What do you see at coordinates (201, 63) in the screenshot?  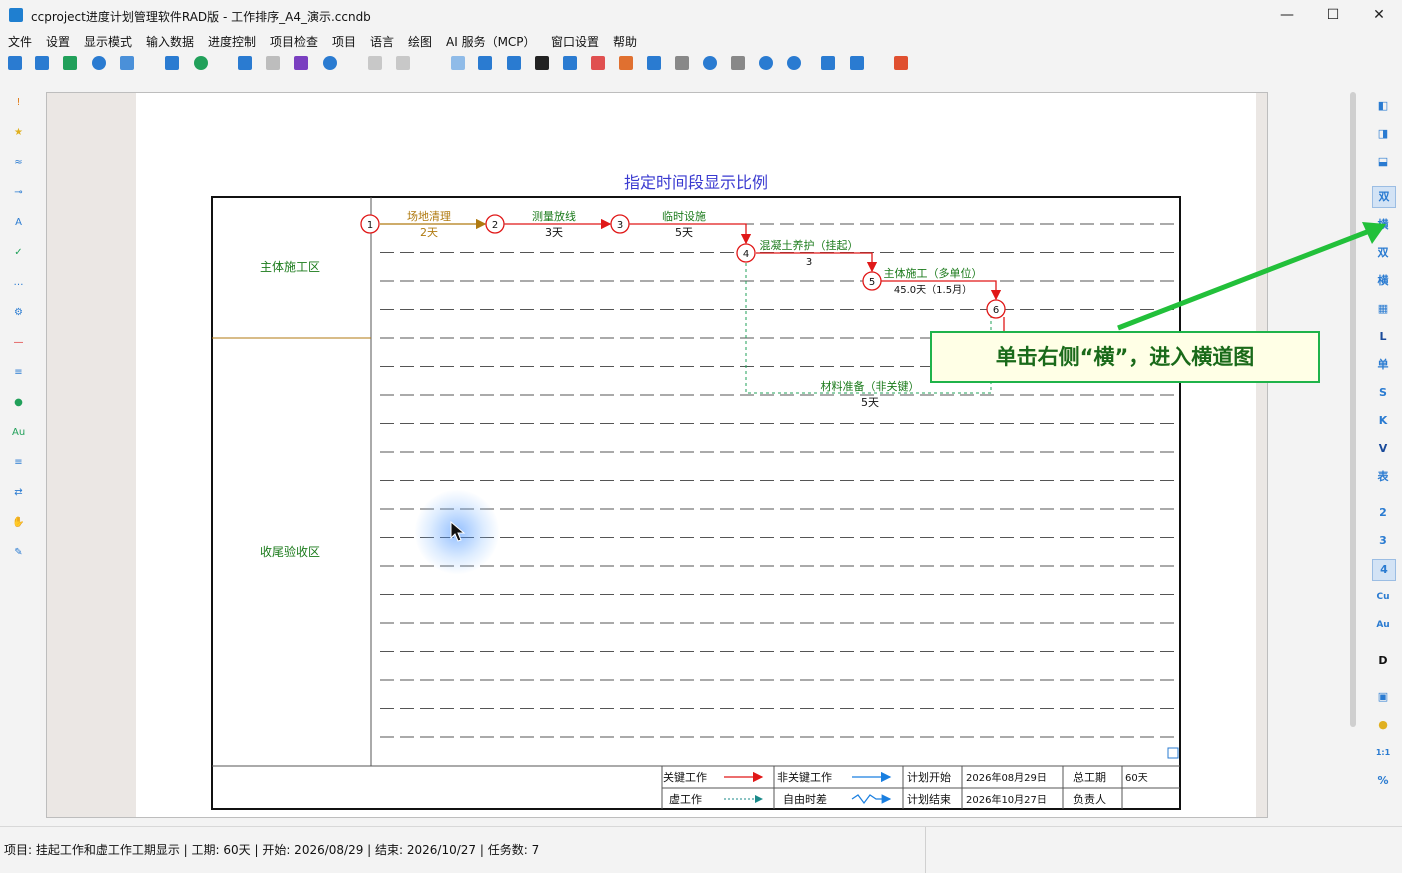 I see `refresh-icon` at bounding box center [201, 63].